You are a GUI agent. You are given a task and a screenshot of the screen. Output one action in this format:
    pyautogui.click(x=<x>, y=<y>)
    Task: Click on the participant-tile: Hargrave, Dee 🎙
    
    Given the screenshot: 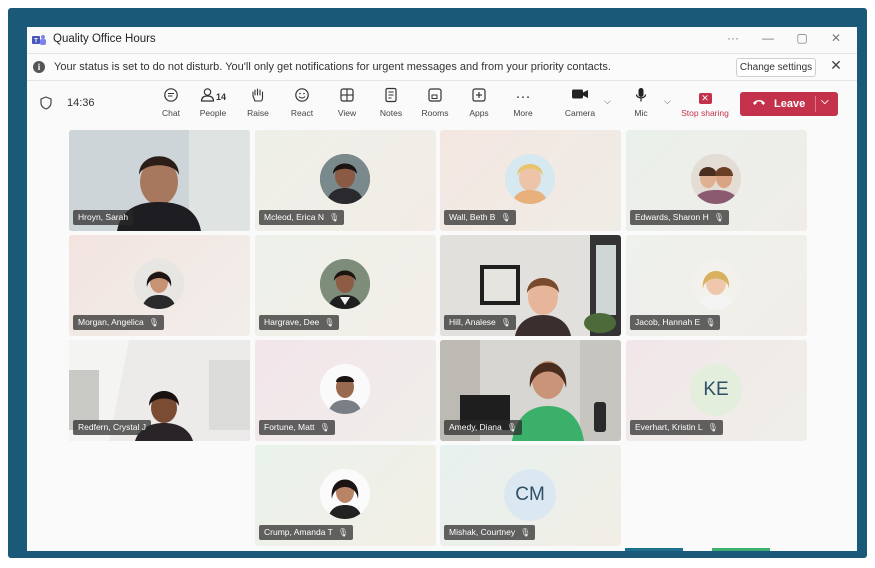 What is the action you would take?
    pyautogui.click(x=345, y=285)
    